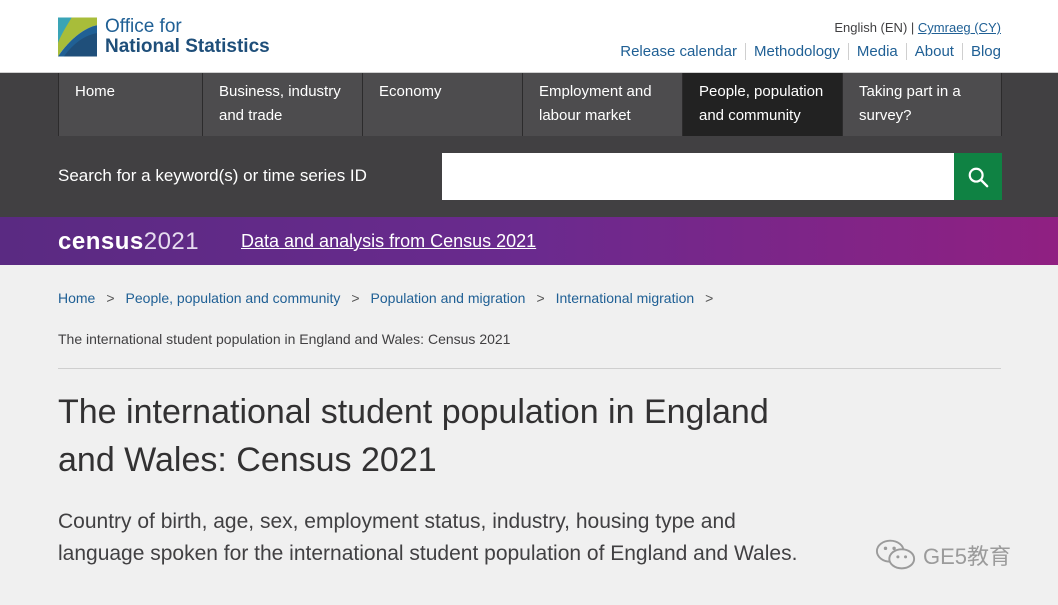 This screenshot has width=1058, height=605. I want to click on about-link: About, so click(933, 51).